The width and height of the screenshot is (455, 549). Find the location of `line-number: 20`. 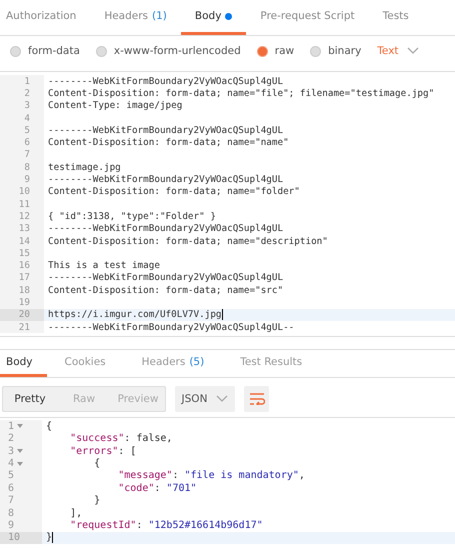

line-number: 20 is located at coordinates (22, 314).